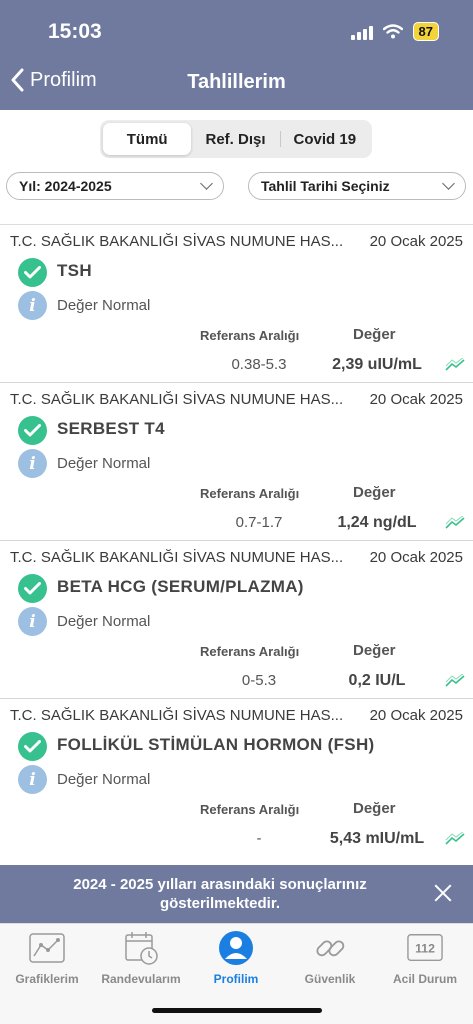  I want to click on segment-out-of-range: Ref. Dışı, so click(235, 139).